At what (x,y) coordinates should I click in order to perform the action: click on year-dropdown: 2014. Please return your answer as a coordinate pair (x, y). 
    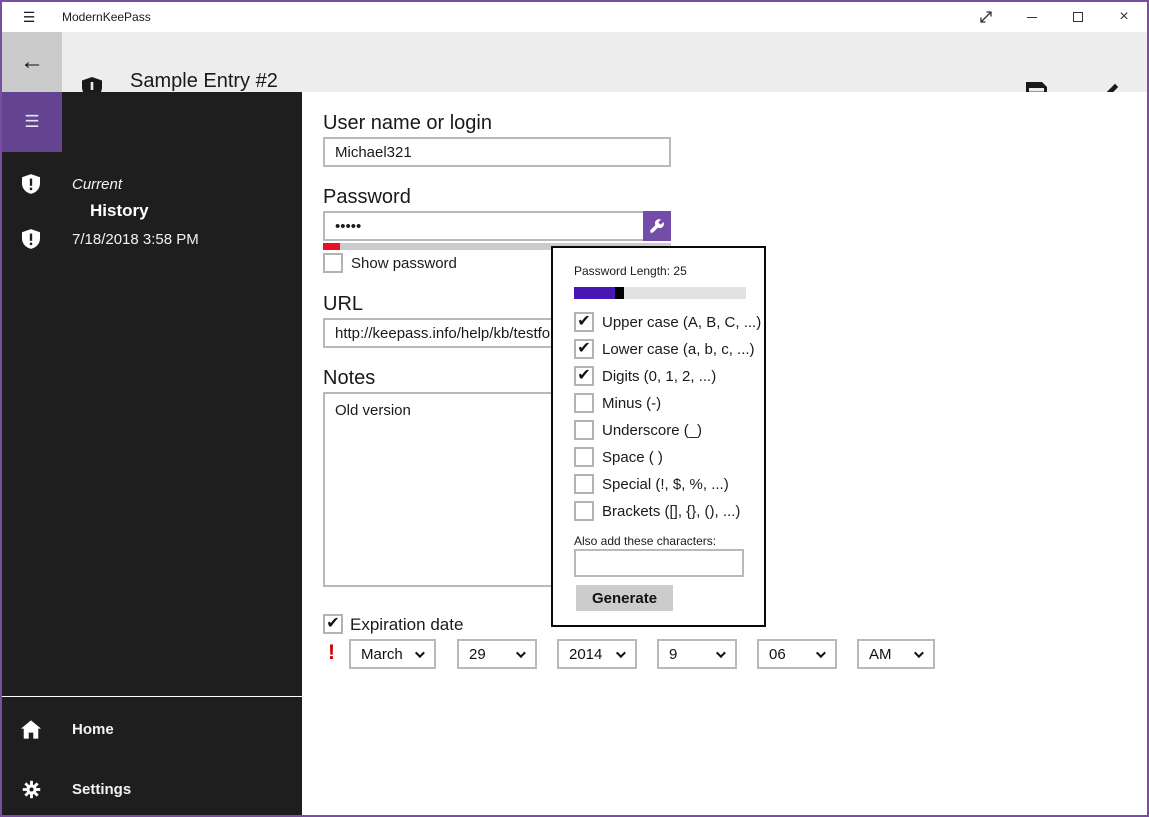
    Looking at the image, I should click on (597, 654).